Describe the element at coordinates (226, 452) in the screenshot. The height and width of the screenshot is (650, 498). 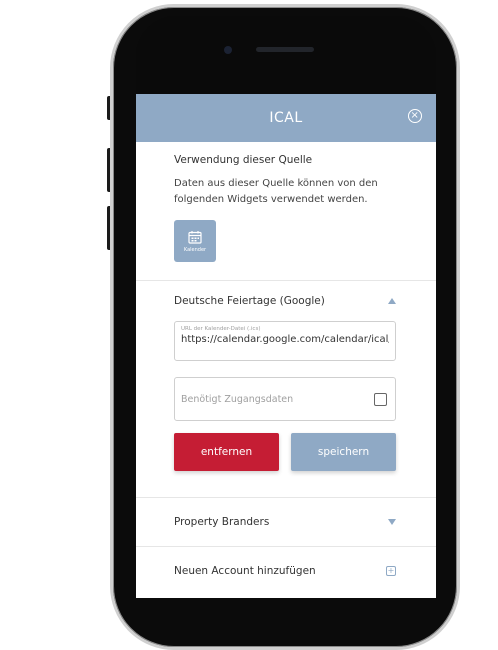
I see `remove-button: entfernen` at that location.